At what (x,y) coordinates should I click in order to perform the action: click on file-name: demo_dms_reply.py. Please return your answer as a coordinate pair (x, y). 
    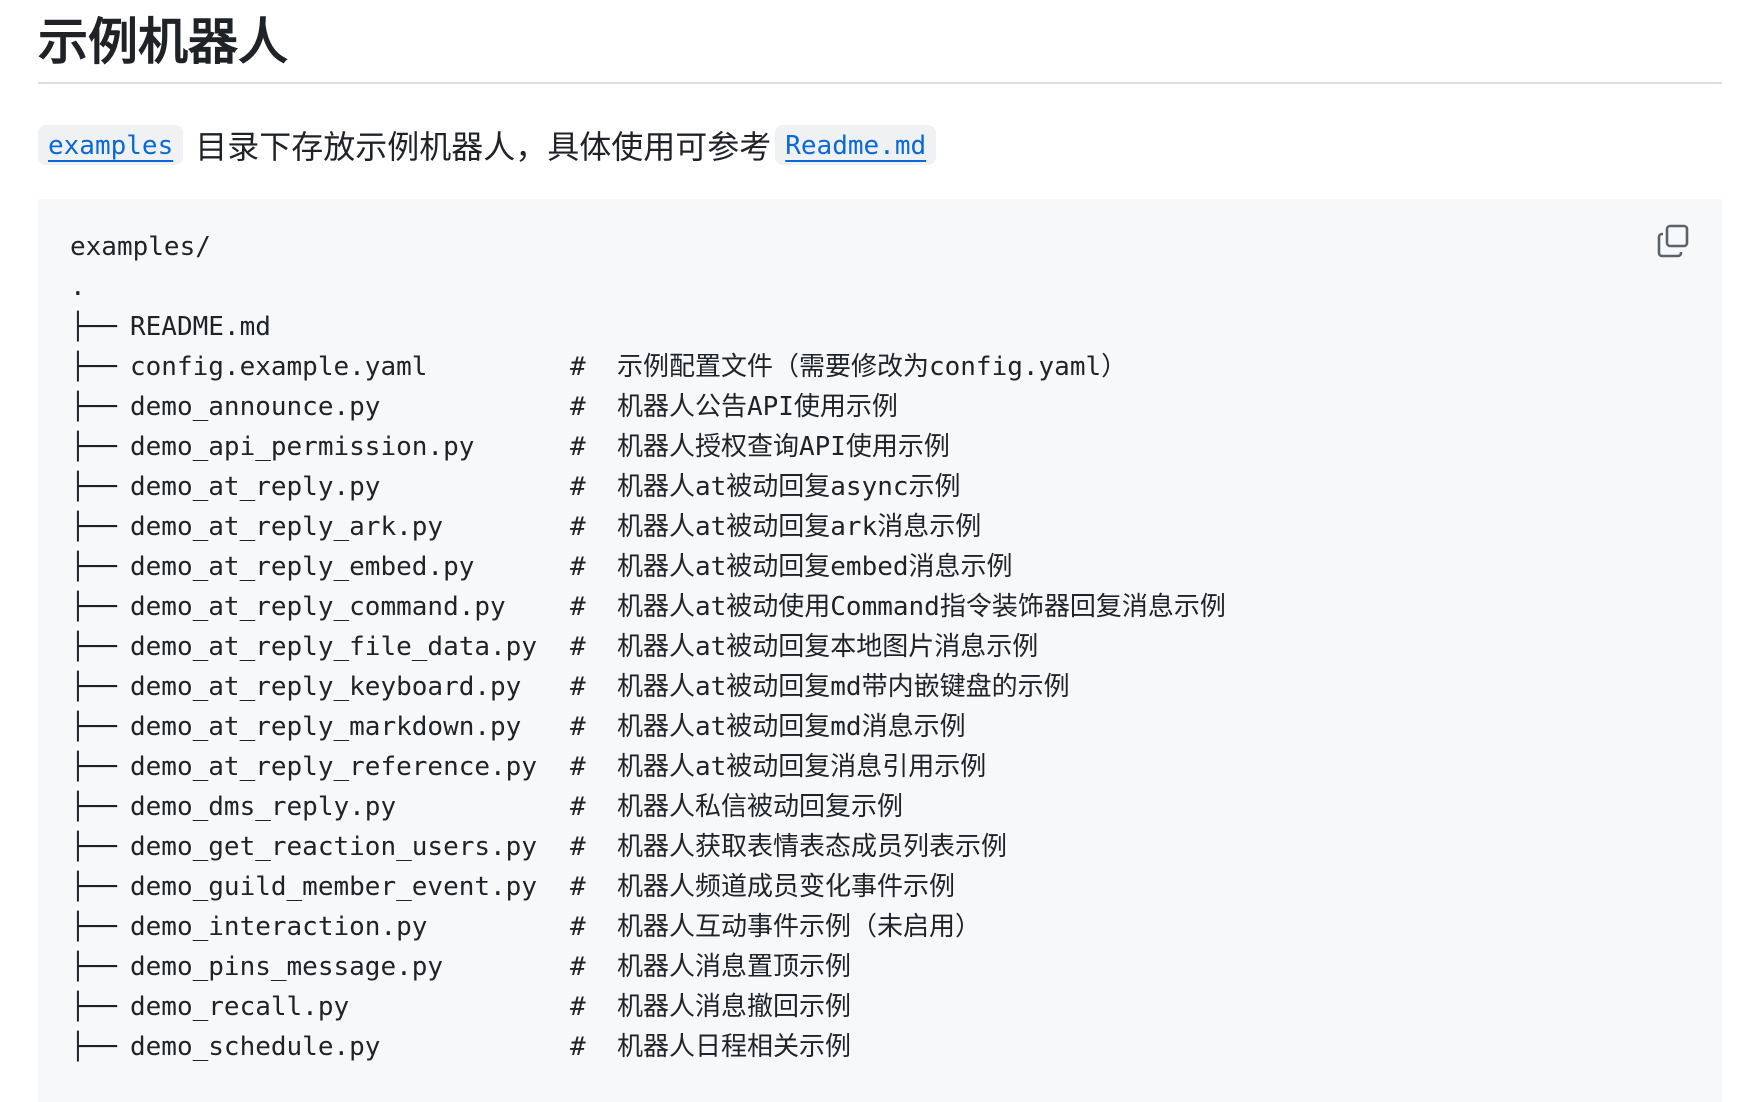
    Looking at the image, I should click on (263, 807).